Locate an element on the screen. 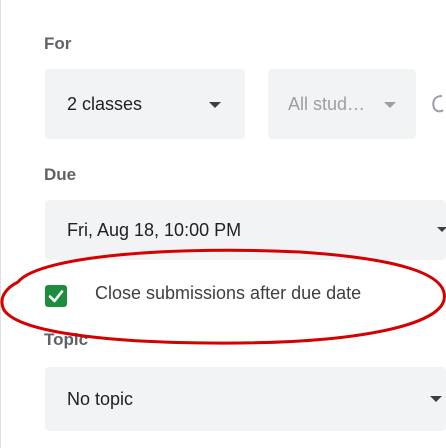  close-submissions-checkbox is located at coordinates (56, 296).